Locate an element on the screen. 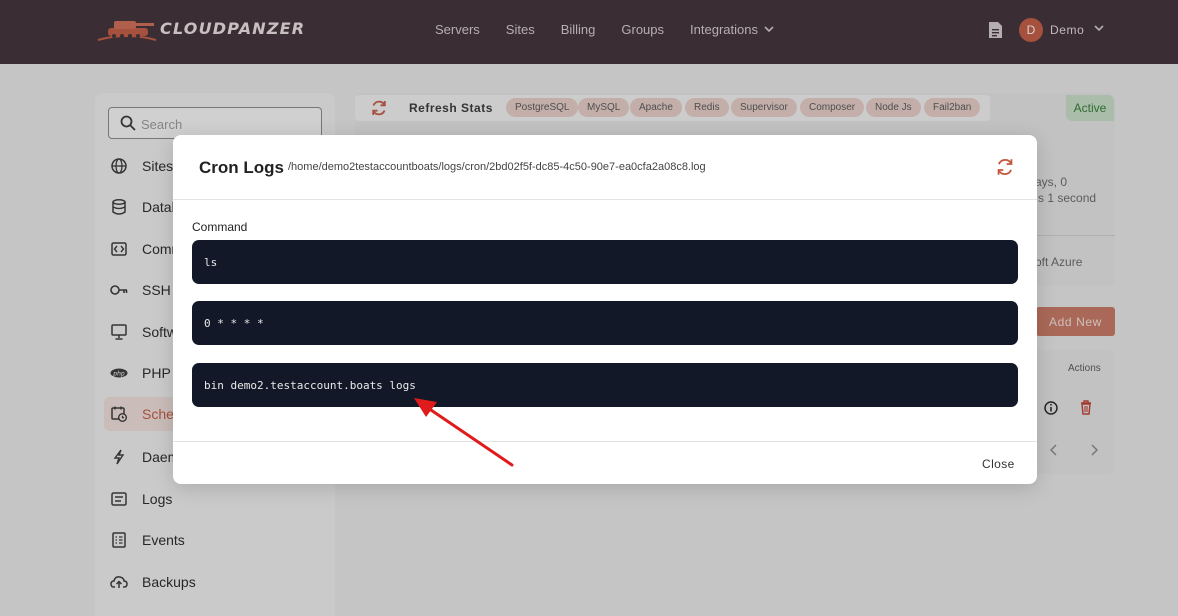 The image size is (1178, 616). close-button: Close is located at coordinates (998, 464).